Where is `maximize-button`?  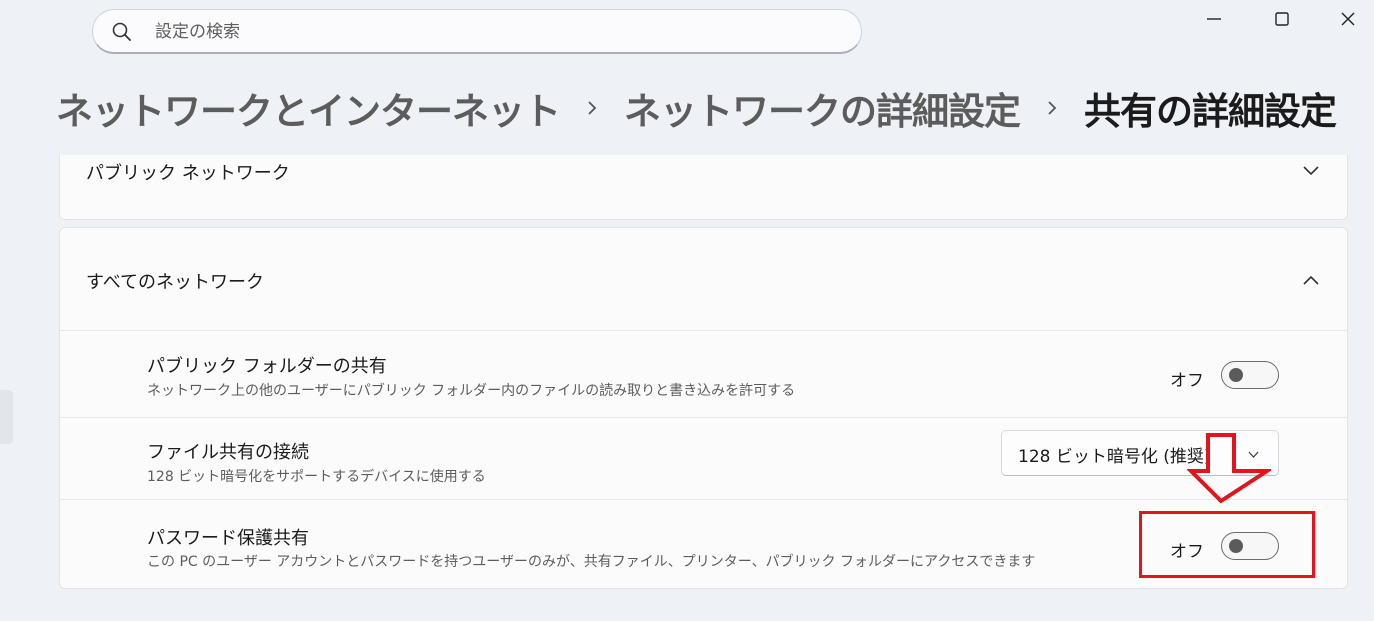
maximize-button is located at coordinates (1282, 19).